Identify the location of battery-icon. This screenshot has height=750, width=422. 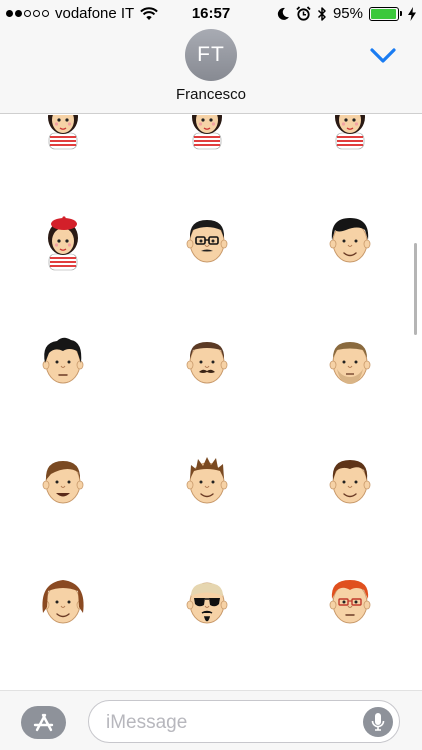
(385, 13).